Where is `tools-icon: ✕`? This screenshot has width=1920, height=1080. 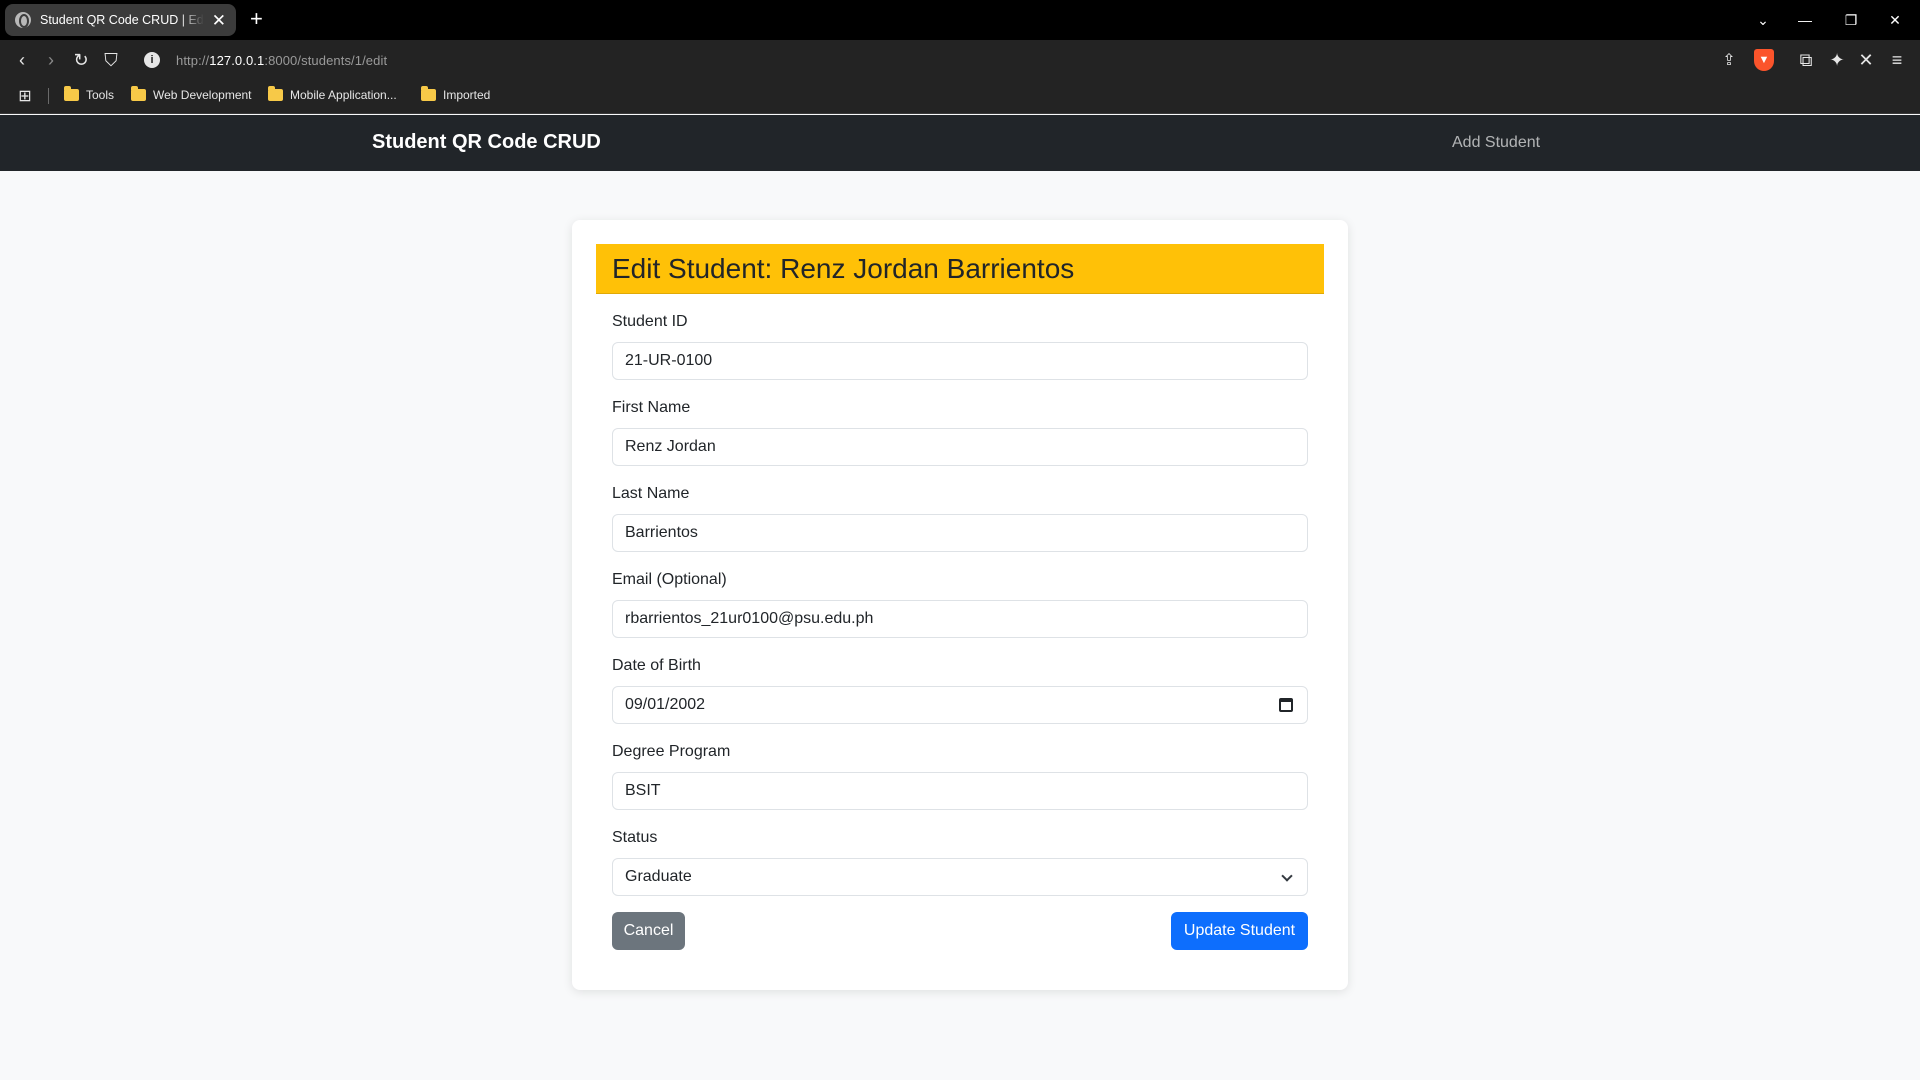
tools-icon: ✕ is located at coordinates (1866, 60).